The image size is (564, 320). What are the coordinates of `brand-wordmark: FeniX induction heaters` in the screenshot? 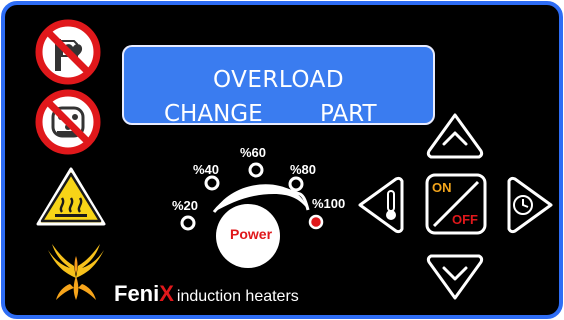 It's located at (206, 294).